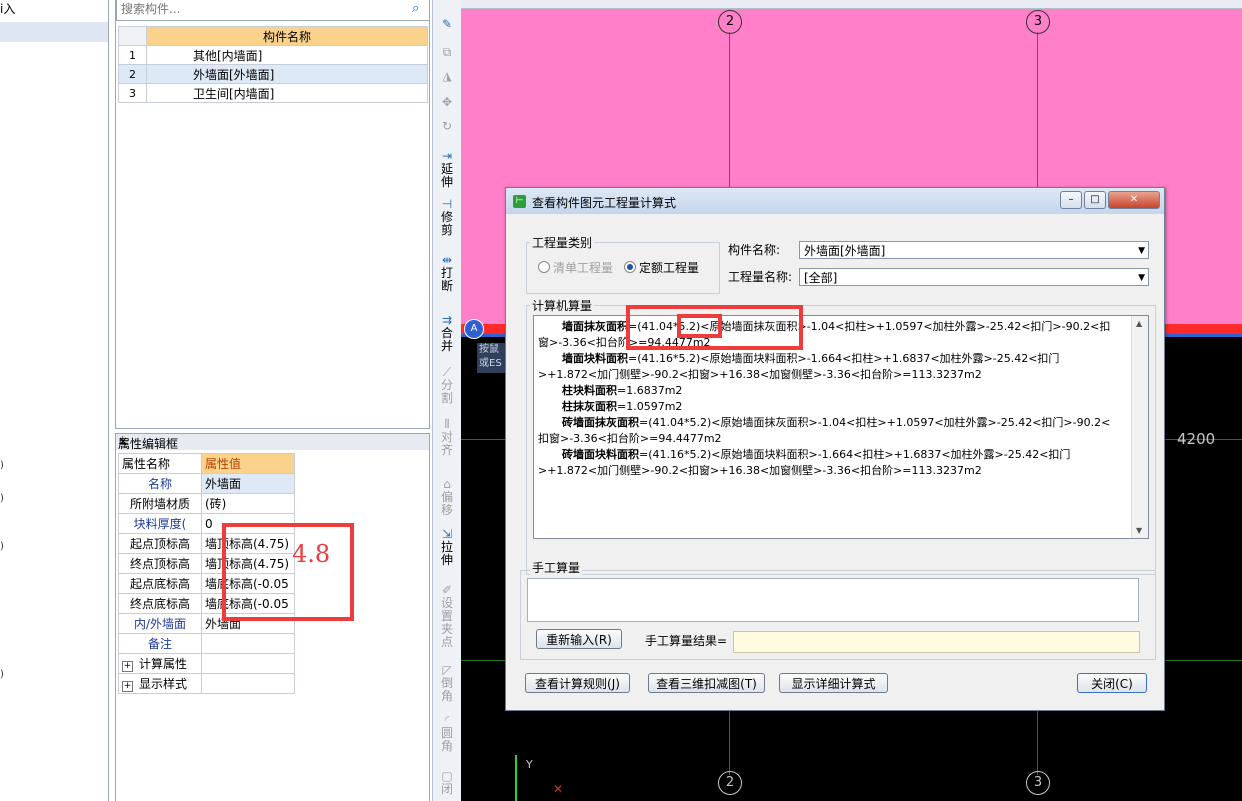 The width and height of the screenshot is (1242, 801). What do you see at coordinates (132, 36) in the screenshot?
I see `table-corner` at bounding box center [132, 36].